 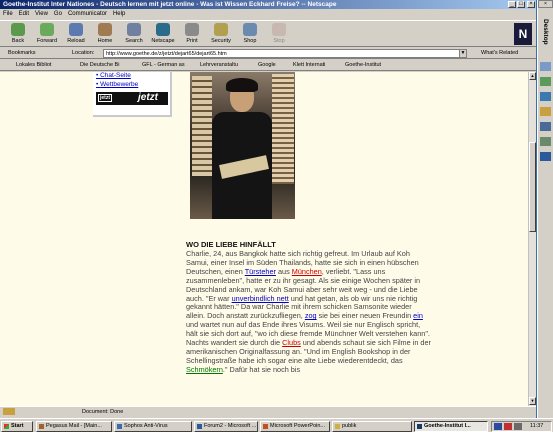 I want to click on article-link: München, so click(x=307, y=271).